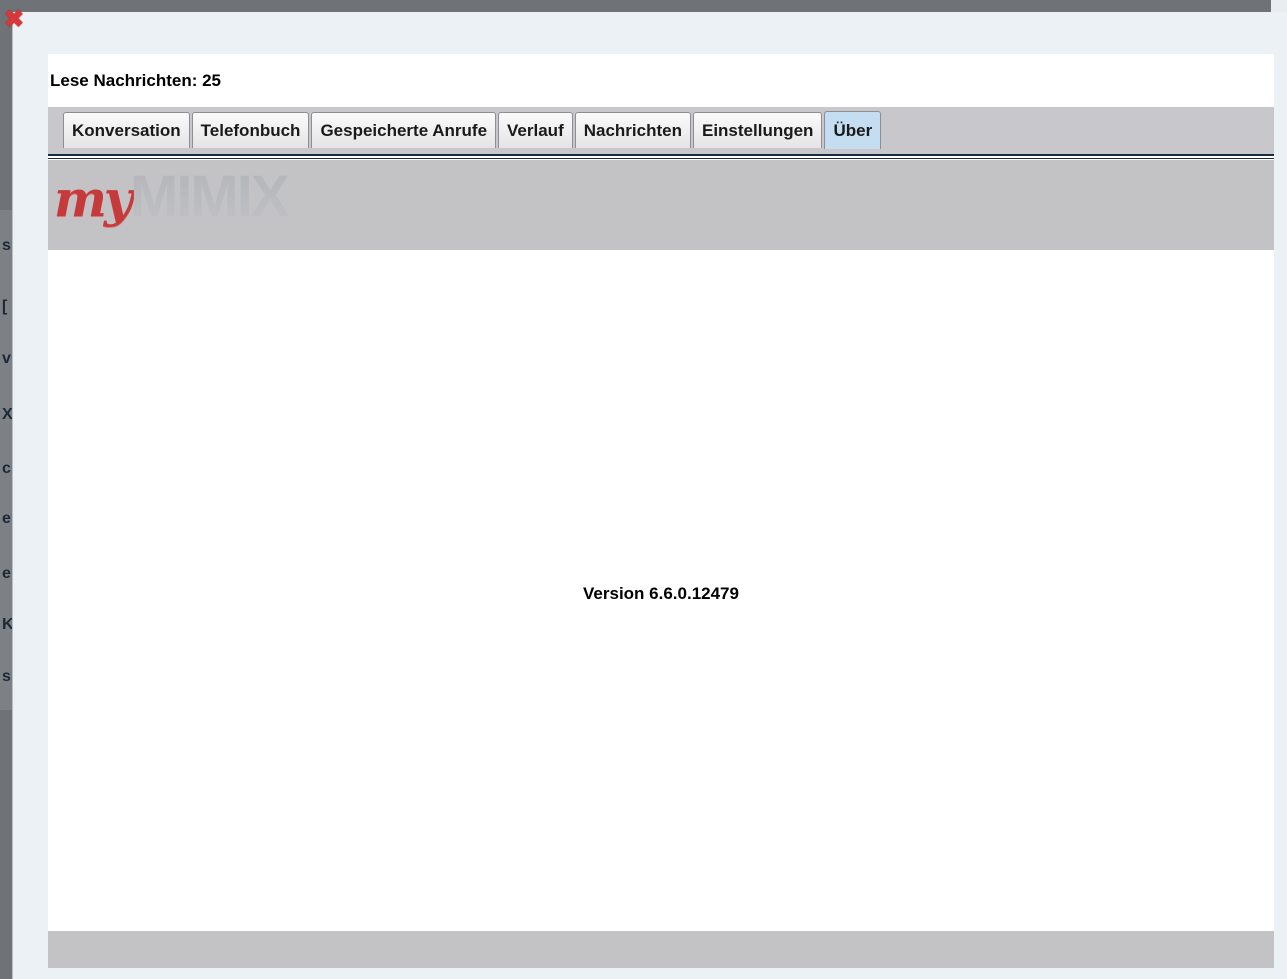  I want to click on tab-underline, so click(661, 155).